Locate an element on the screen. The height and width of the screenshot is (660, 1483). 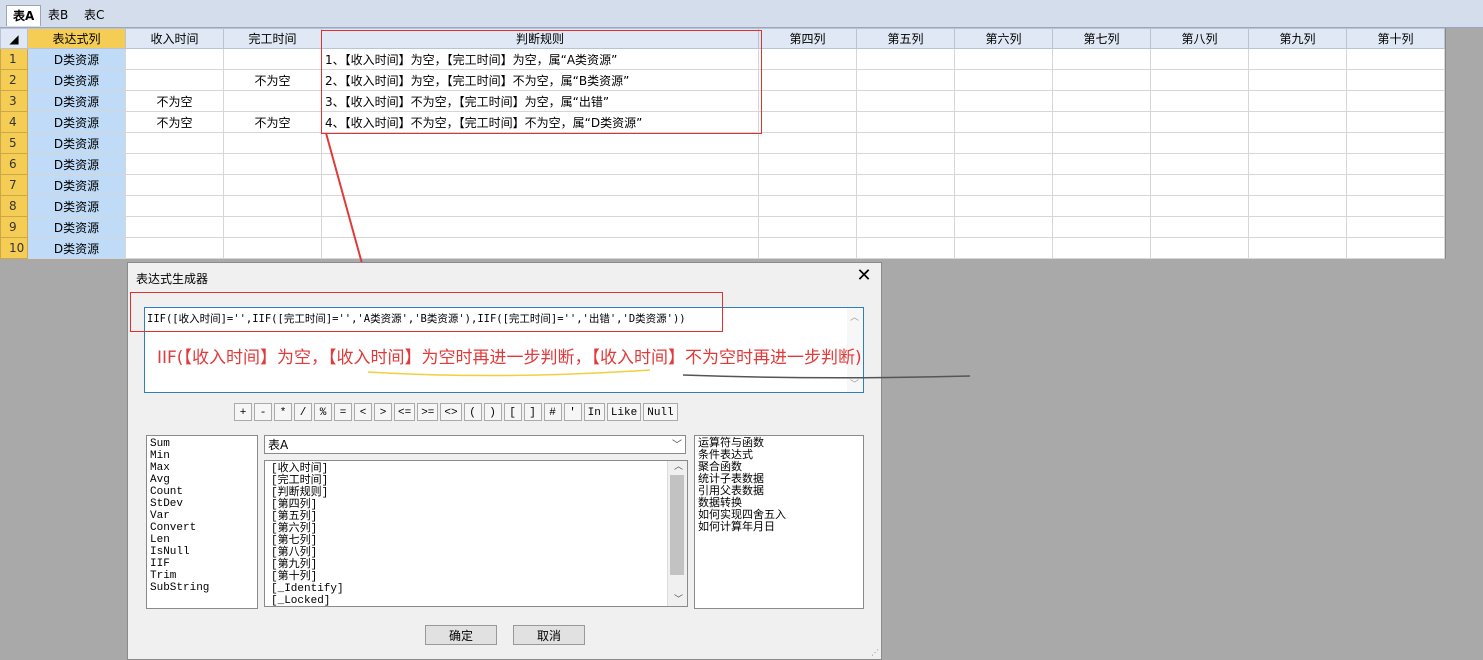
annotation-part-1: IIF(【收入时间】为空， is located at coordinates (242, 358).